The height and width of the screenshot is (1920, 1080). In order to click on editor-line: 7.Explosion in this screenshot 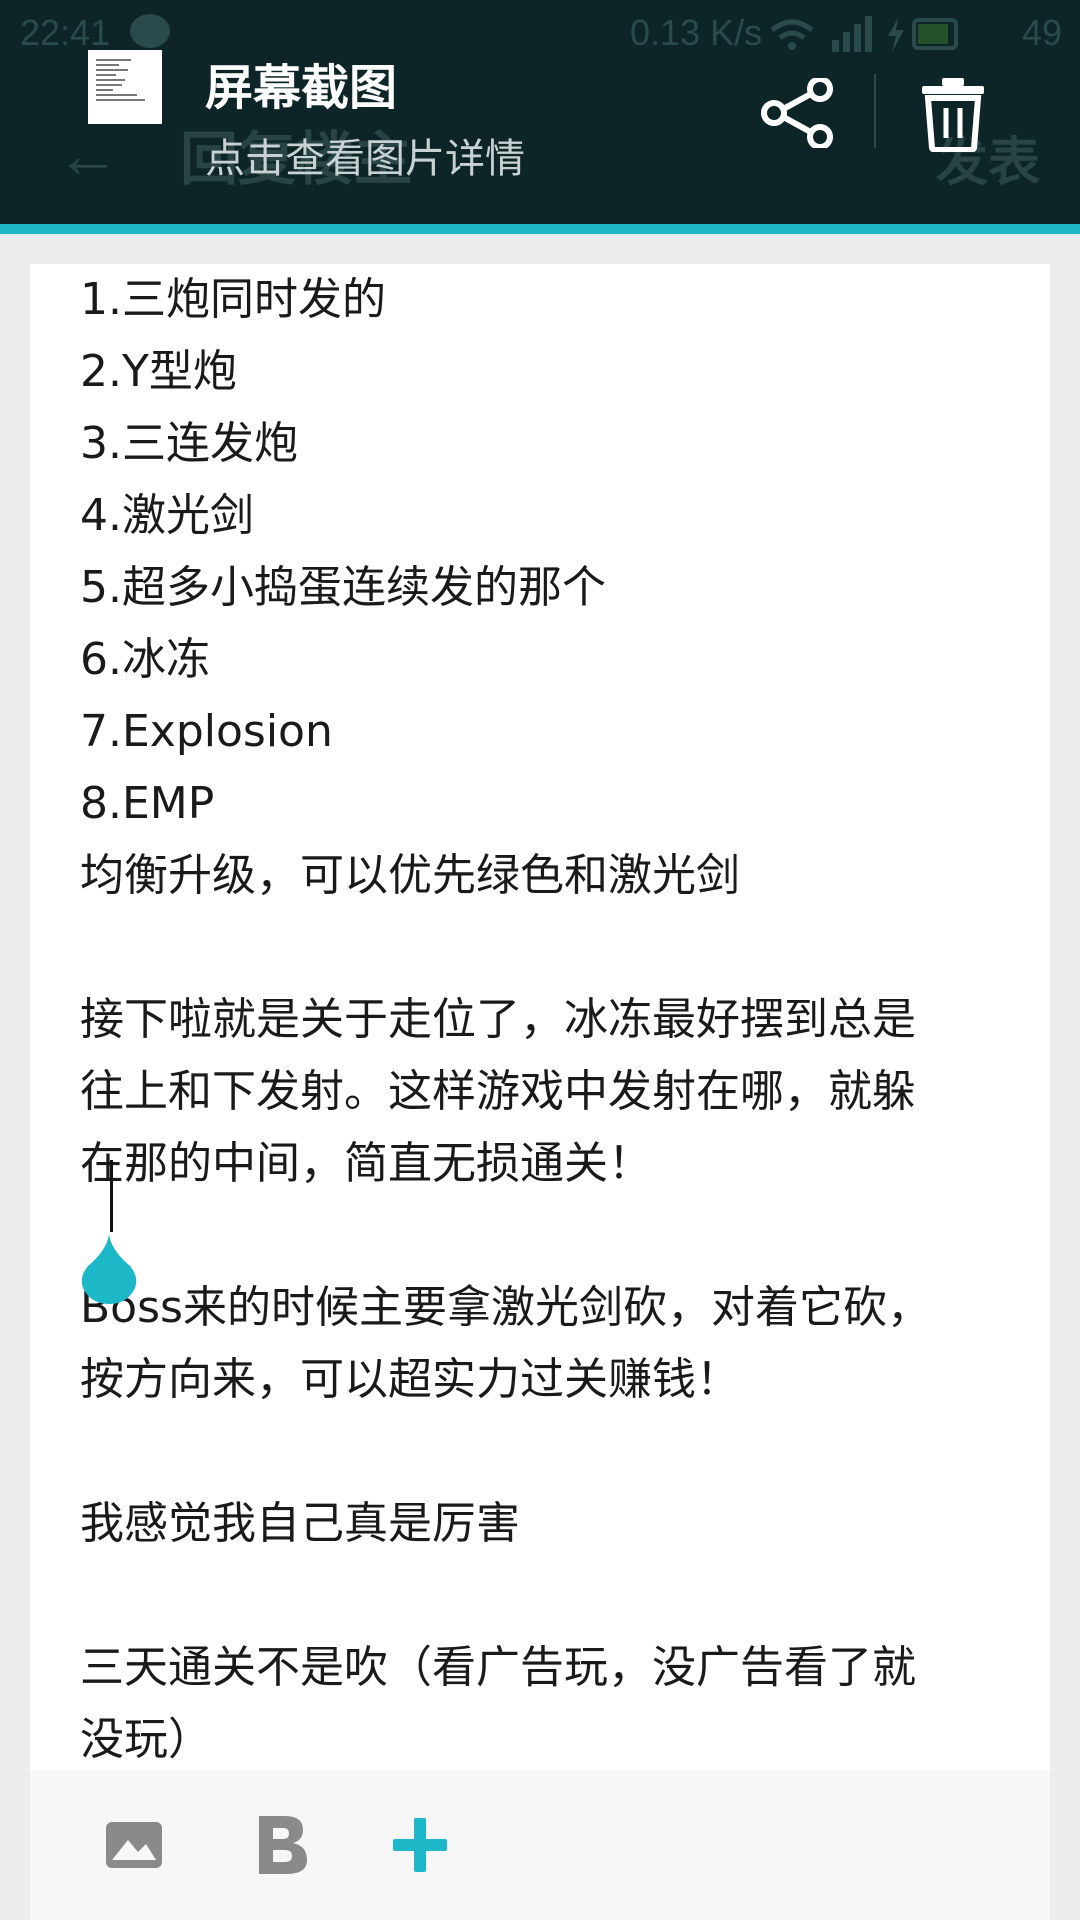, I will do `click(206, 731)`.